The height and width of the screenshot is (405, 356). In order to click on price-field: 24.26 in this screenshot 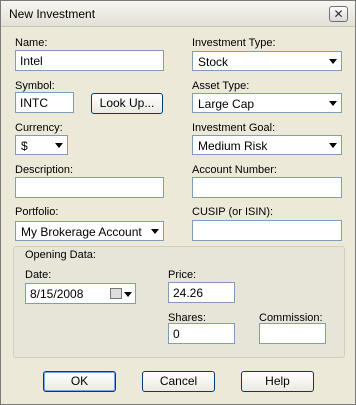, I will do `click(201, 292)`.